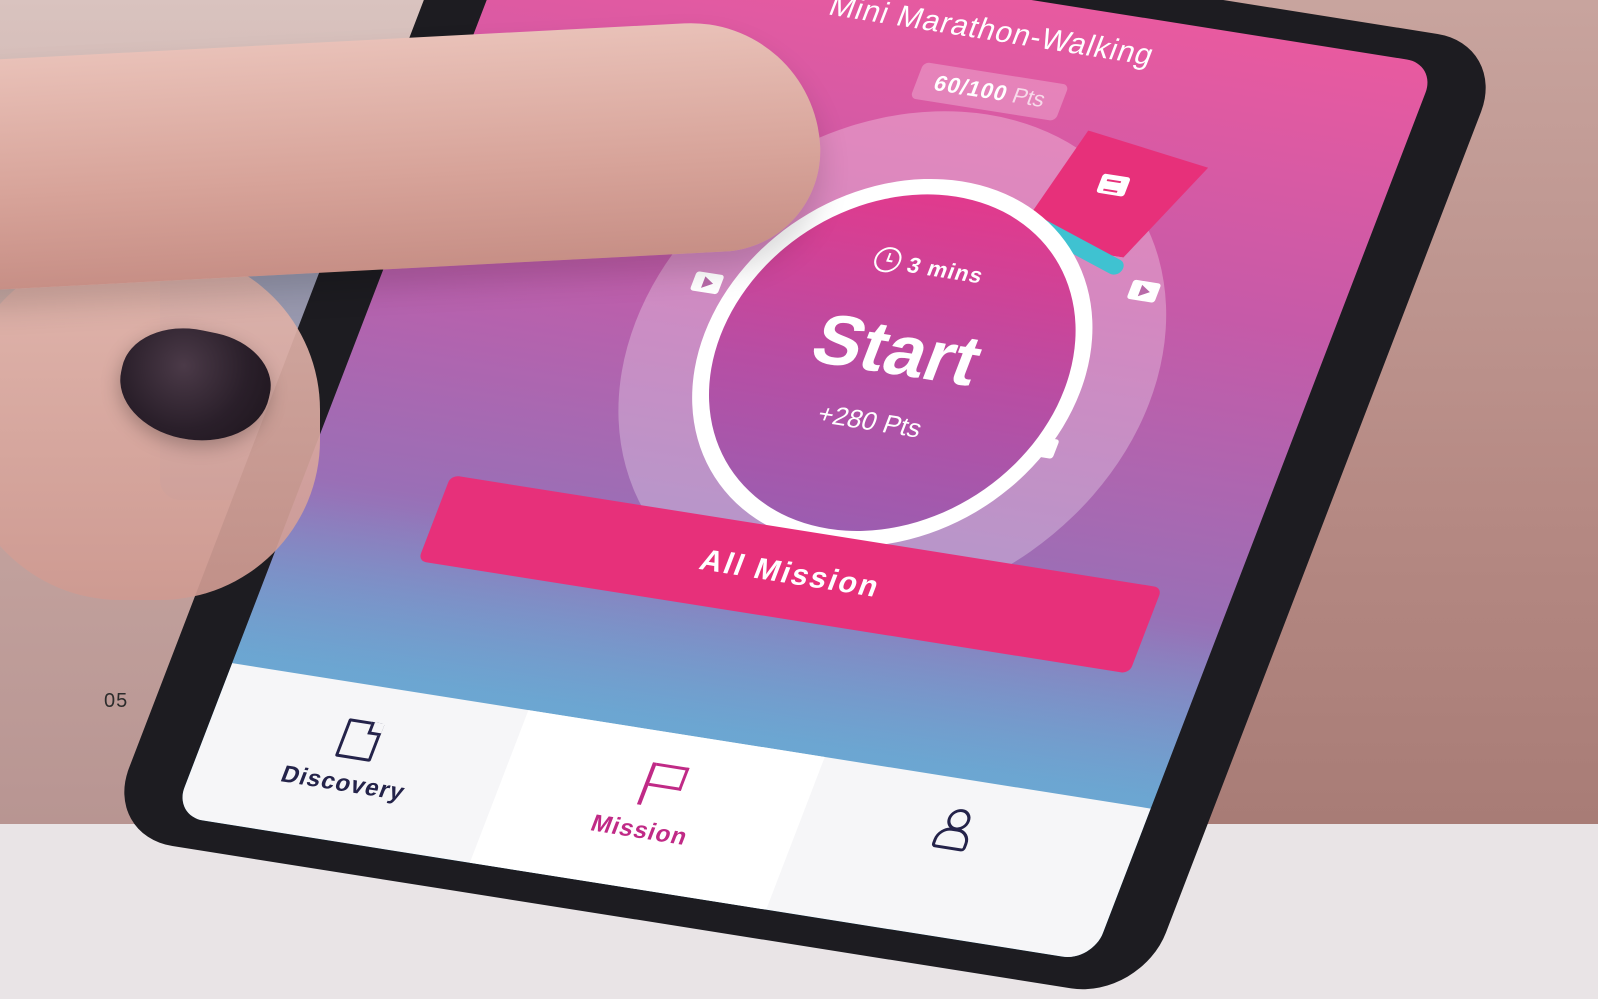  I want to click on points-value: 60/100, so click(971, 88).